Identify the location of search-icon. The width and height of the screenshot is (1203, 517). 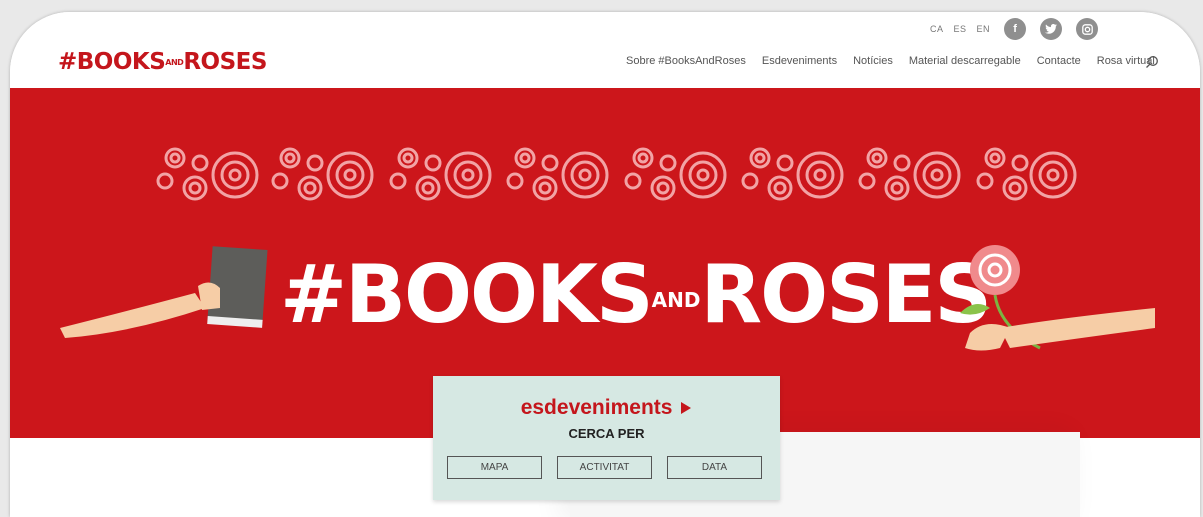
(1152, 62).